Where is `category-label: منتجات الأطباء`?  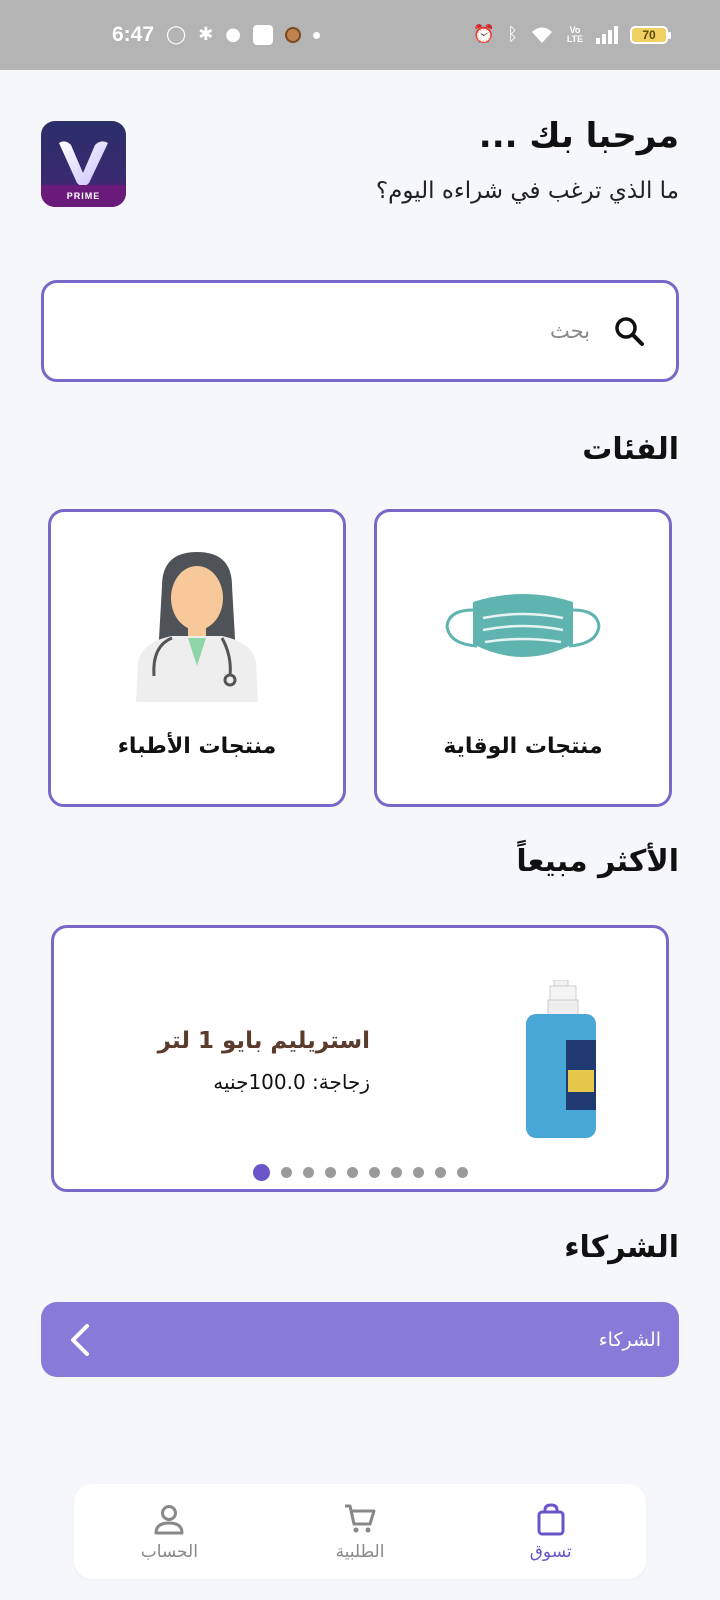
category-label: منتجات الأطباء is located at coordinates (197, 746).